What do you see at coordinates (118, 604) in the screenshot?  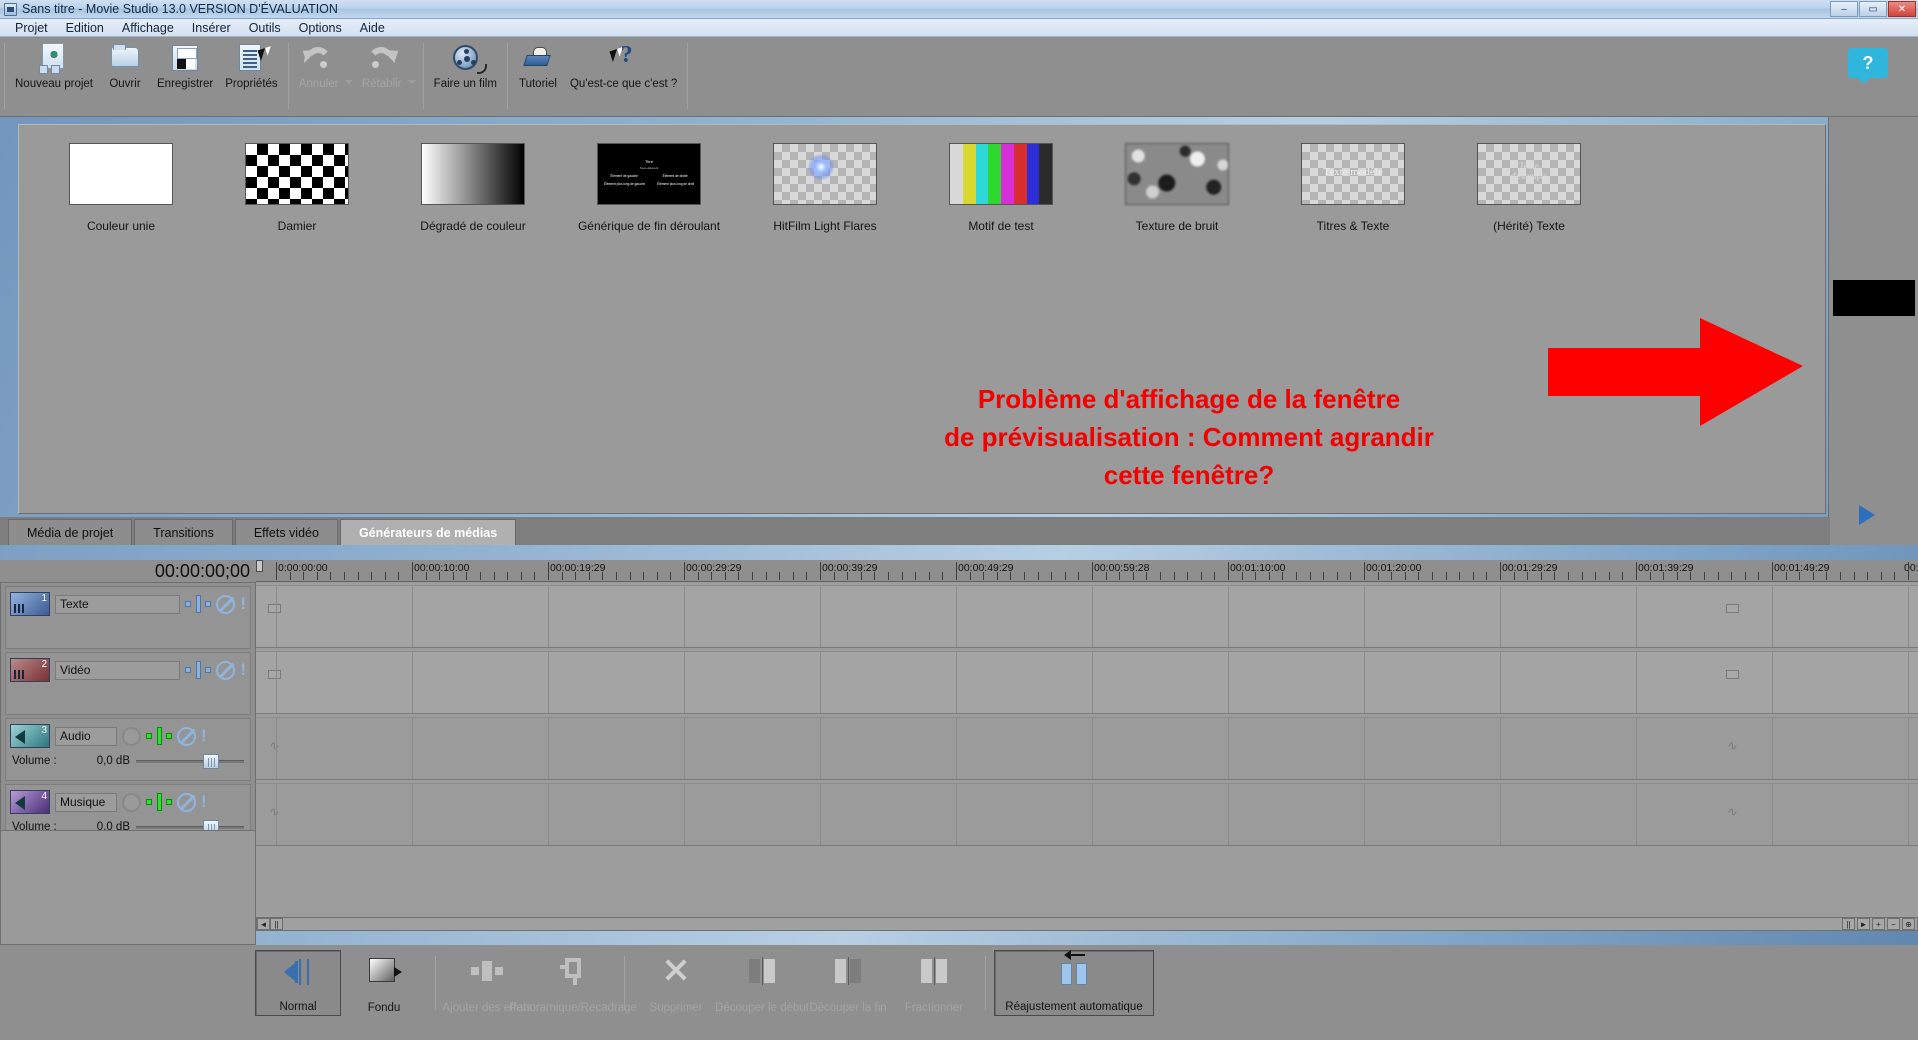 I see `track-name-input: Texte` at bounding box center [118, 604].